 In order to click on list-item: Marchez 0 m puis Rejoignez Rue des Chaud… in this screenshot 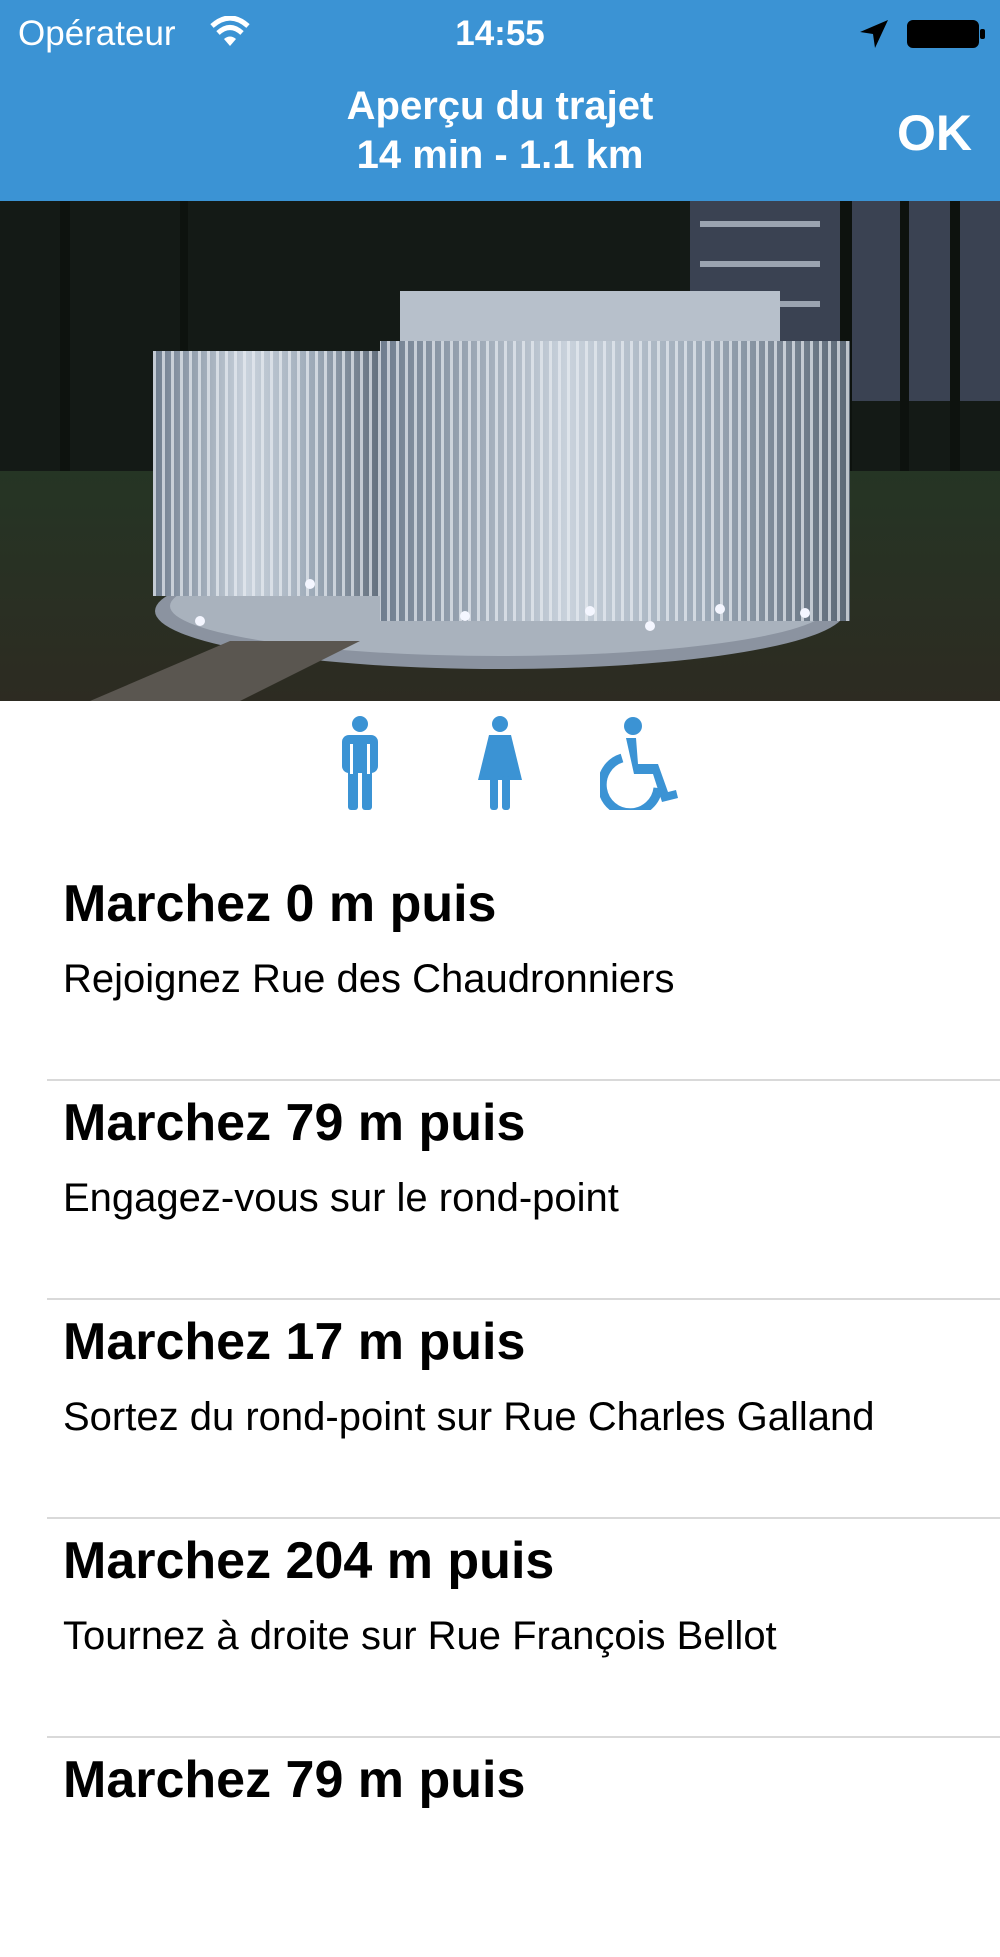, I will do `click(500, 971)`.